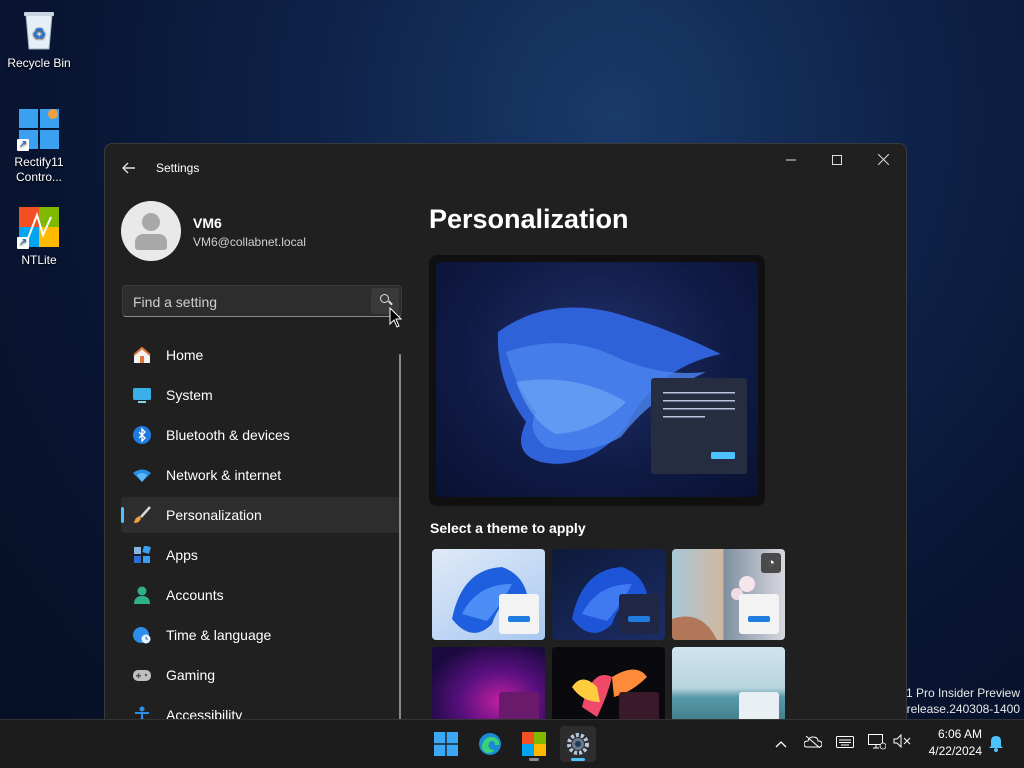 This screenshot has height=768, width=1024. Describe the element at coordinates (400, 537) in the screenshot. I see `sidebar-scrollbar` at that location.